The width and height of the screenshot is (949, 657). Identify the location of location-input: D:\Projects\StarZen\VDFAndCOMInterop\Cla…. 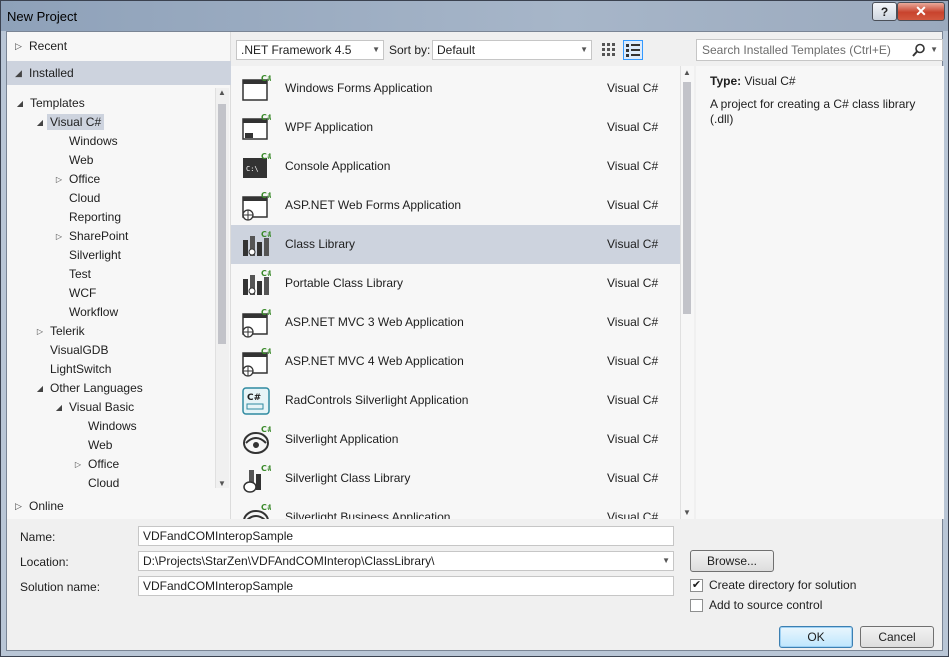
(406, 561).